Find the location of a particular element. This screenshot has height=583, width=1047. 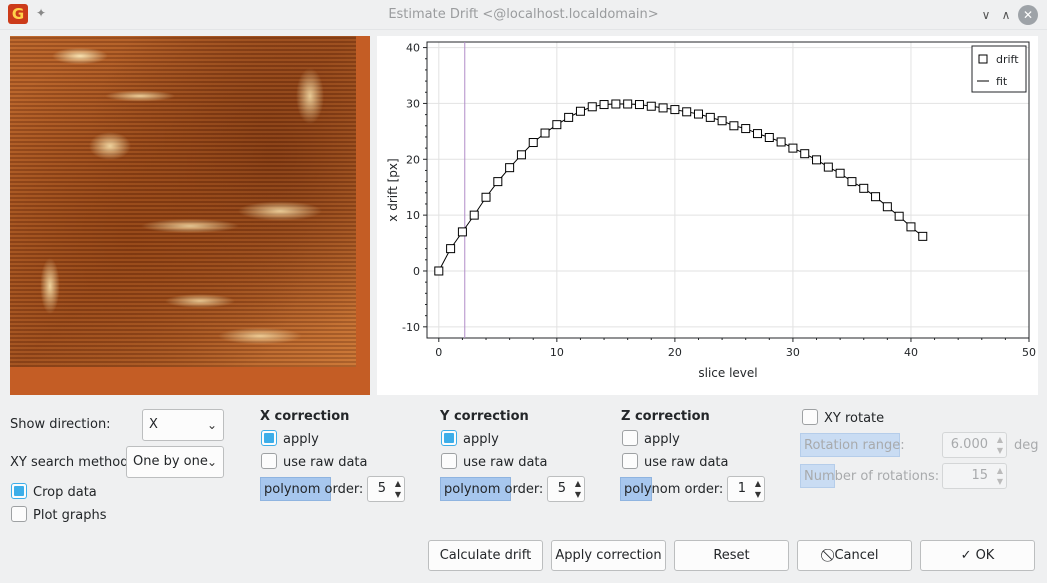

z-polynom-spinbox: 1 ▲ ▼ is located at coordinates (746, 489).